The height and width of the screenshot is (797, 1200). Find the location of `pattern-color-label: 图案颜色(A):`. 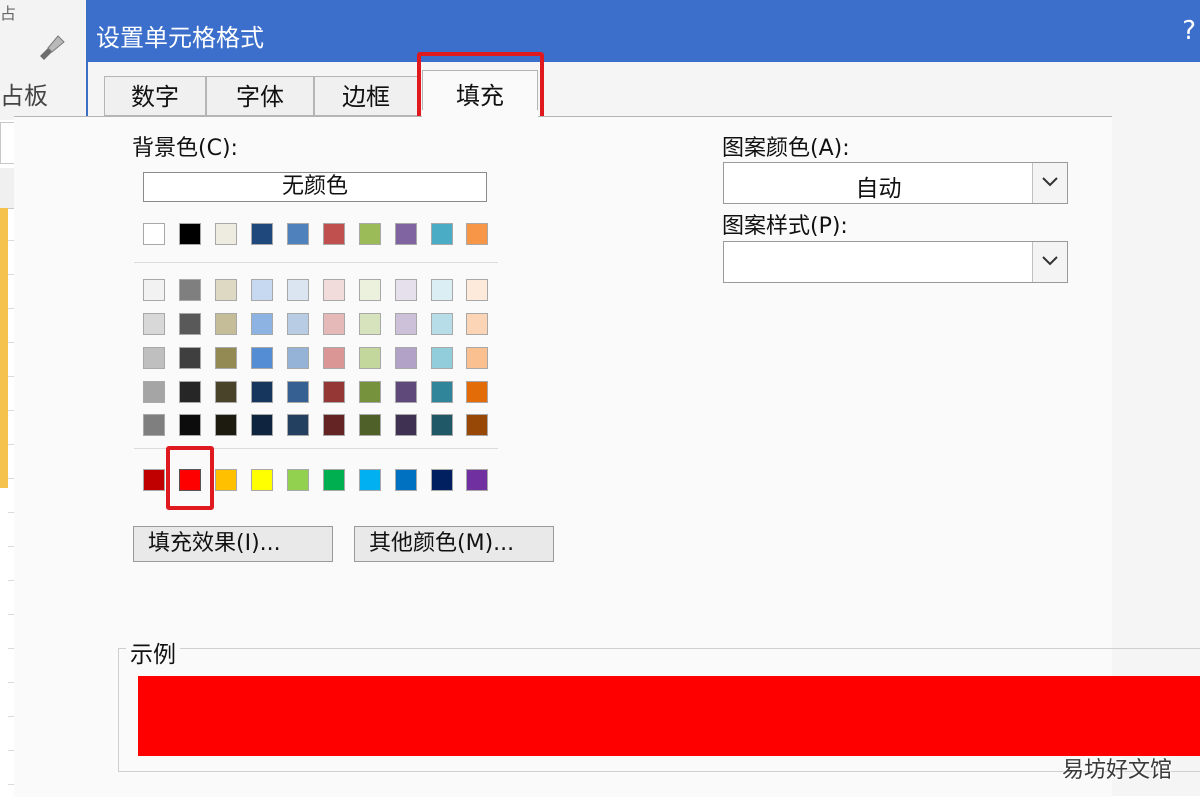

pattern-color-label: 图案颜色(A): is located at coordinates (786, 148).